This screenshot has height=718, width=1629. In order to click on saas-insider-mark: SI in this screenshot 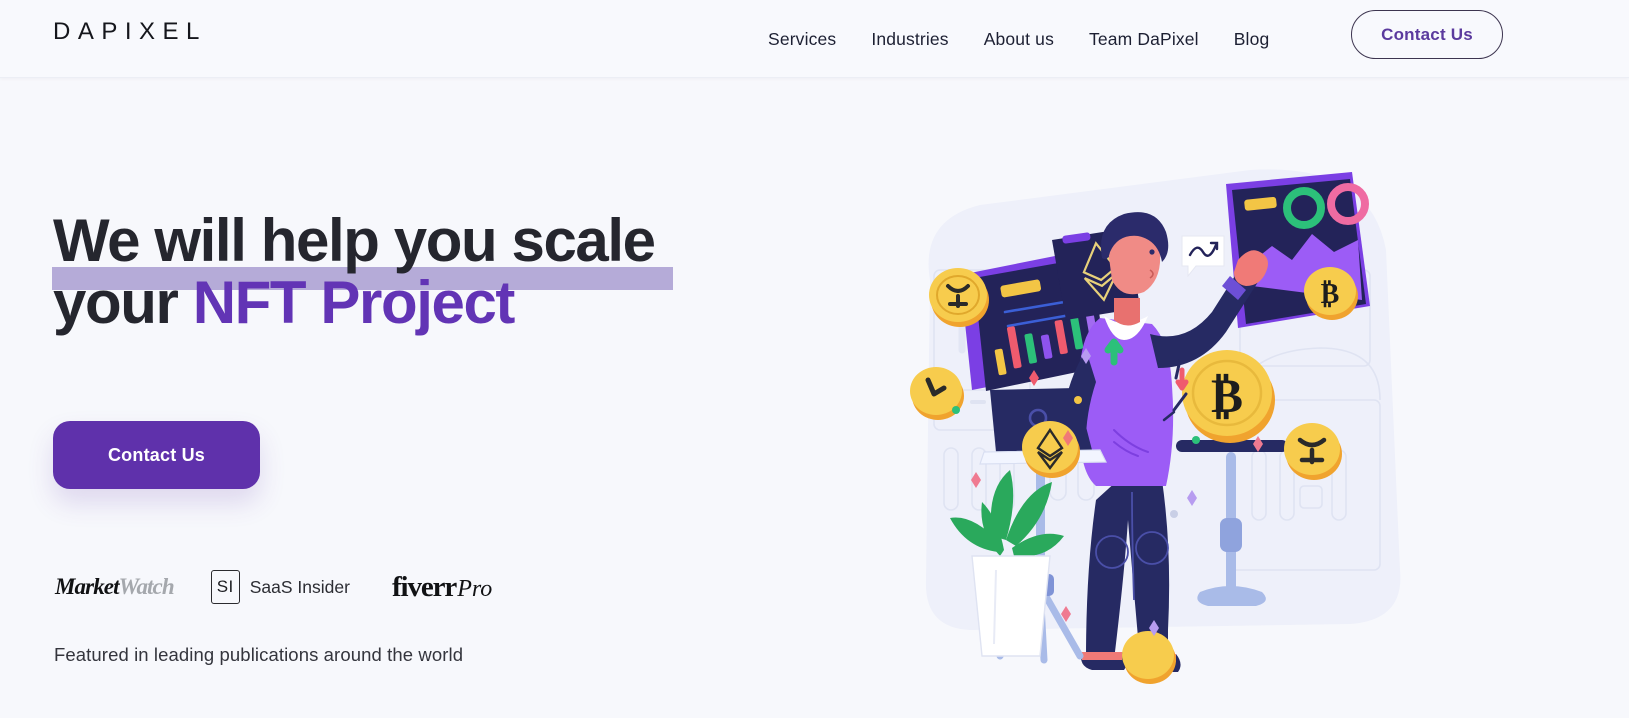, I will do `click(225, 587)`.